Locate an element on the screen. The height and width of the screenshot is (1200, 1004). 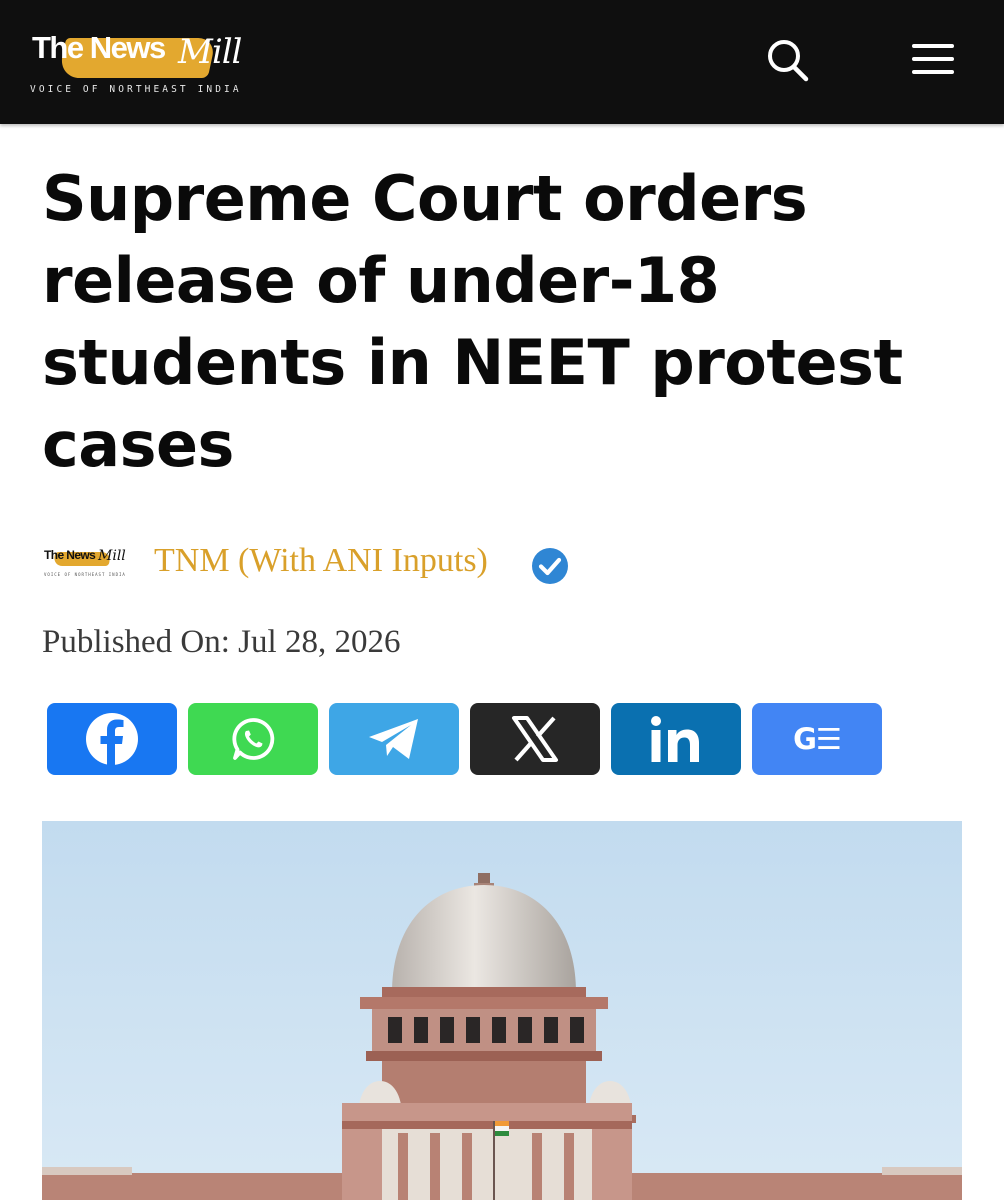
share-whatsapp-button is located at coordinates (253, 739).